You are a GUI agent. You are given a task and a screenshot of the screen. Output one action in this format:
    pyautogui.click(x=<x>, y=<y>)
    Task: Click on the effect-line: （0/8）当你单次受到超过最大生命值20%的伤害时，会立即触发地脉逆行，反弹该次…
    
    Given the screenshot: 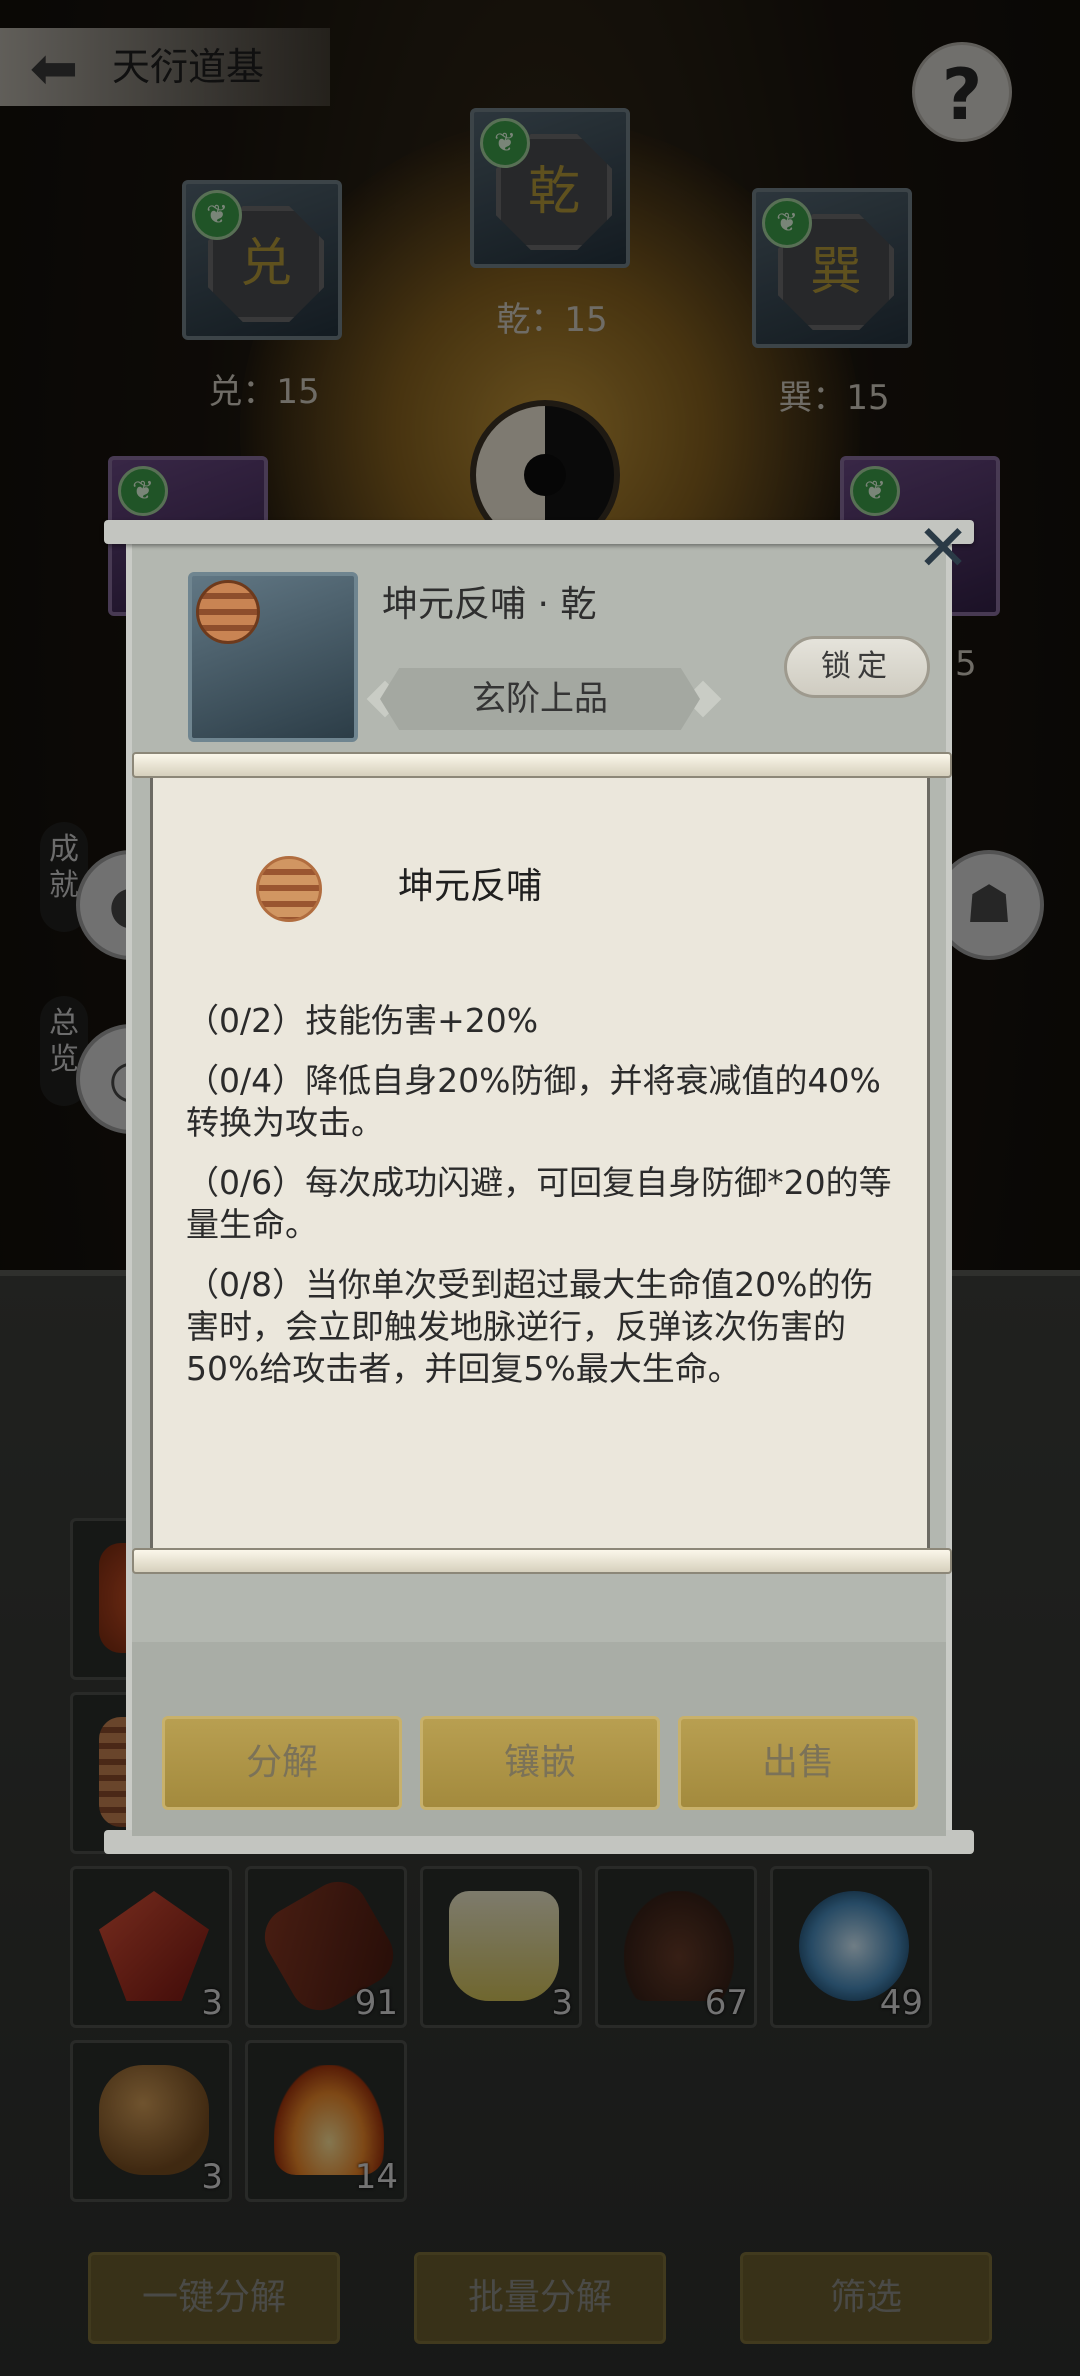 What is the action you would take?
    pyautogui.click(x=530, y=1326)
    